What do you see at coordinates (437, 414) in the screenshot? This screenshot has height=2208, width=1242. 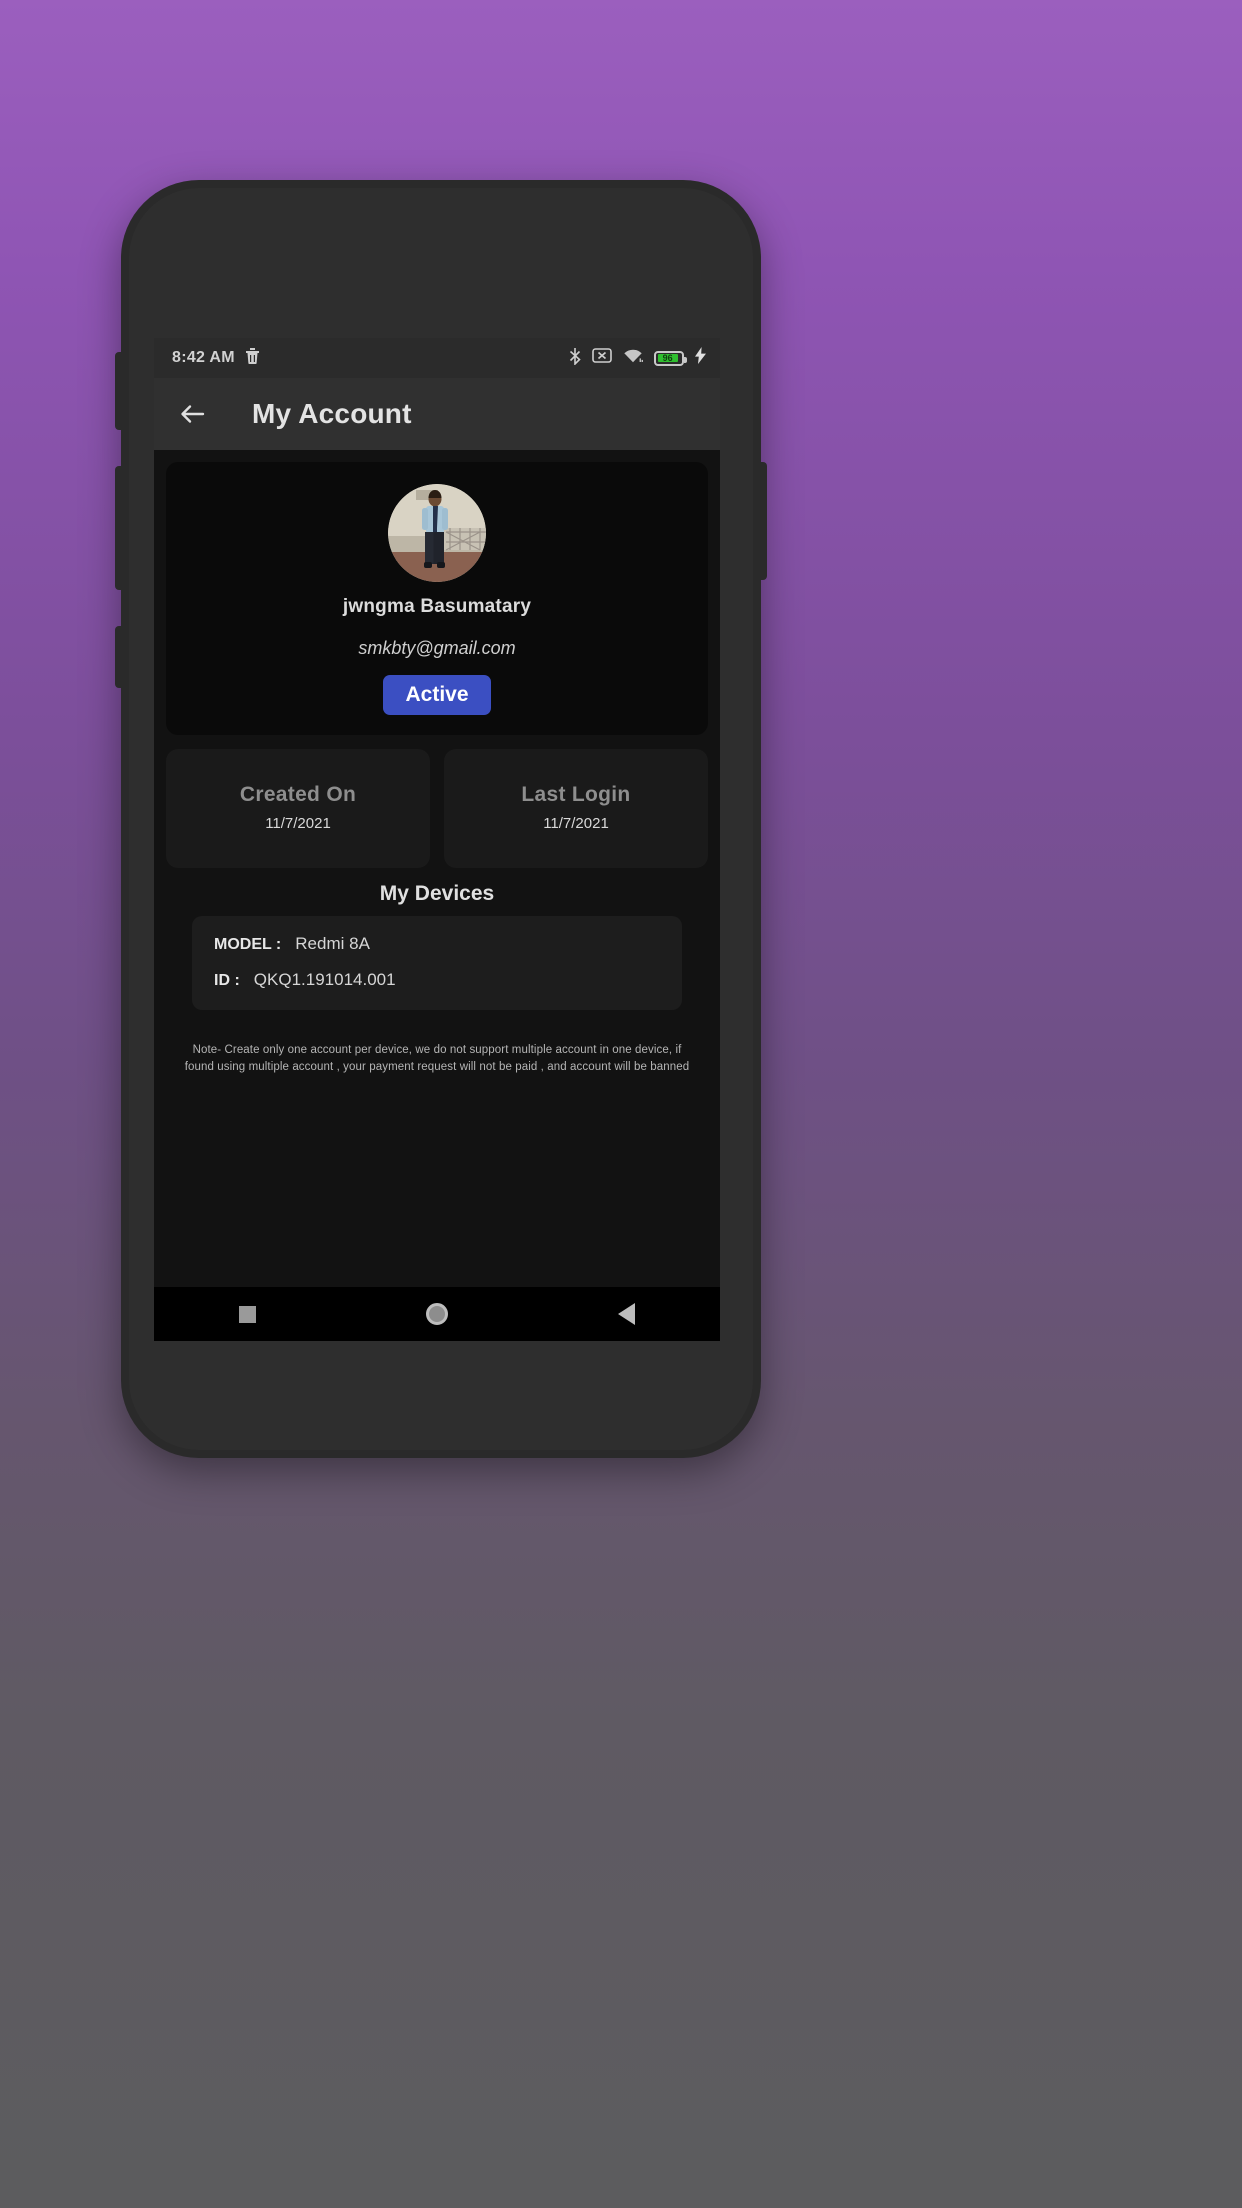 I see `app-bar: My Account` at bounding box center [437, 414].